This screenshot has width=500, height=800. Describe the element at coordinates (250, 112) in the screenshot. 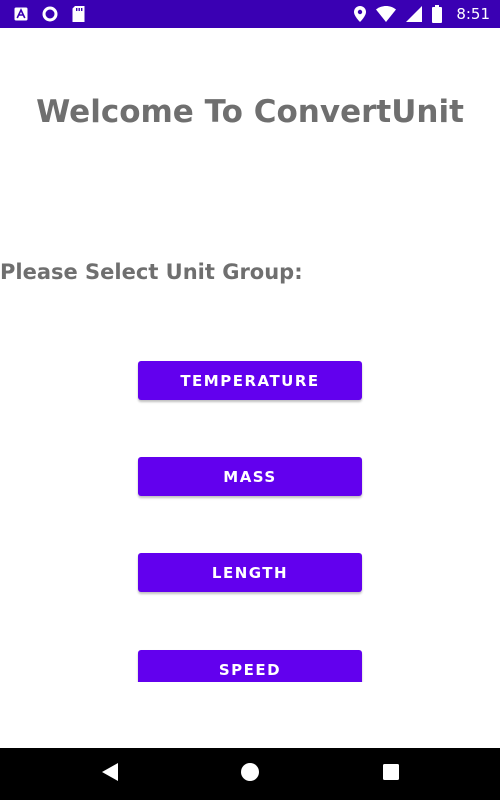

I see `page-title: Welcome To ConvertUnit` at that location.